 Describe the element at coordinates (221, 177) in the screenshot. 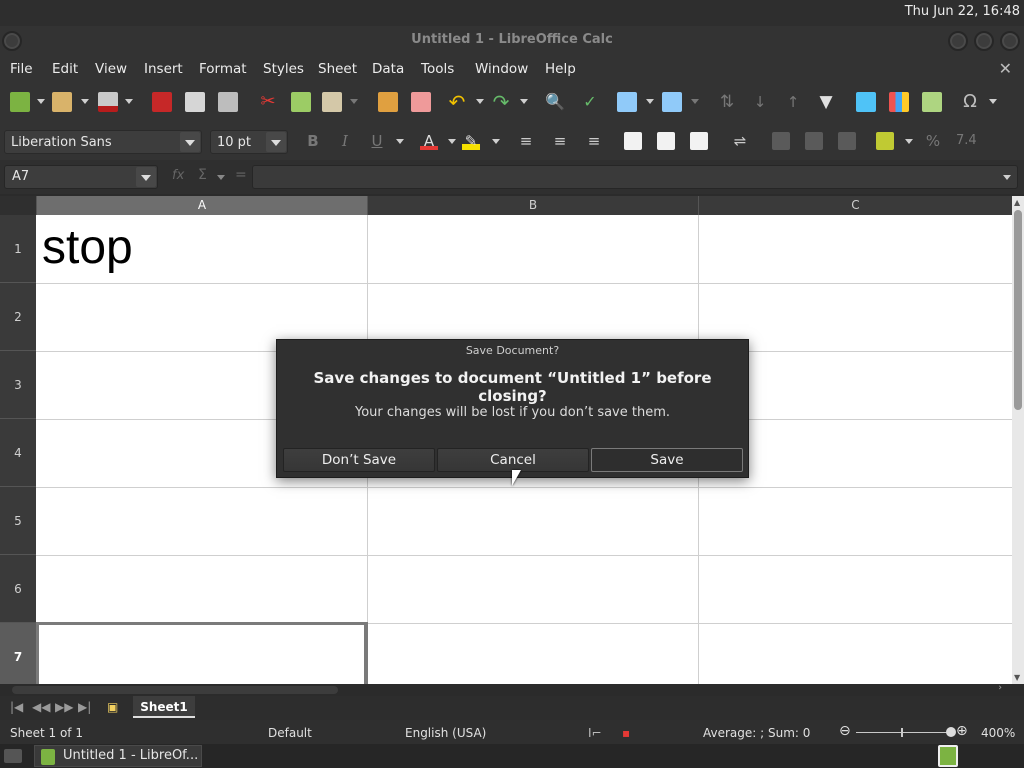

I see `sum-dropdown-arrow` at that location.